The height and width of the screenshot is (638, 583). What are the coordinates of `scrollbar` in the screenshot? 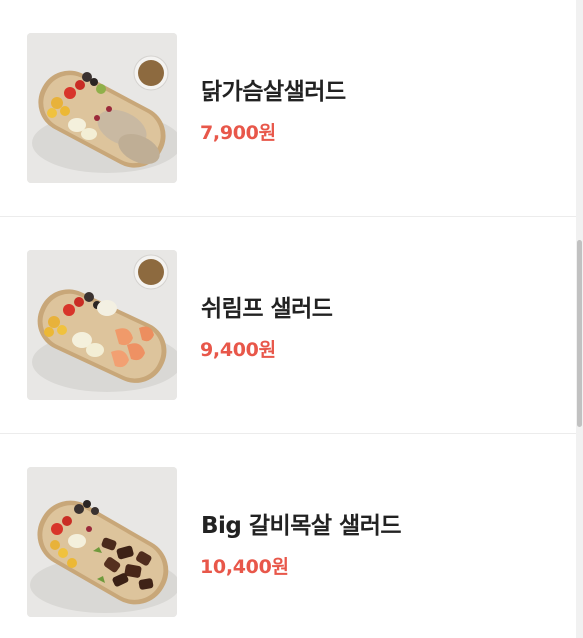 It's located at (579, 319).